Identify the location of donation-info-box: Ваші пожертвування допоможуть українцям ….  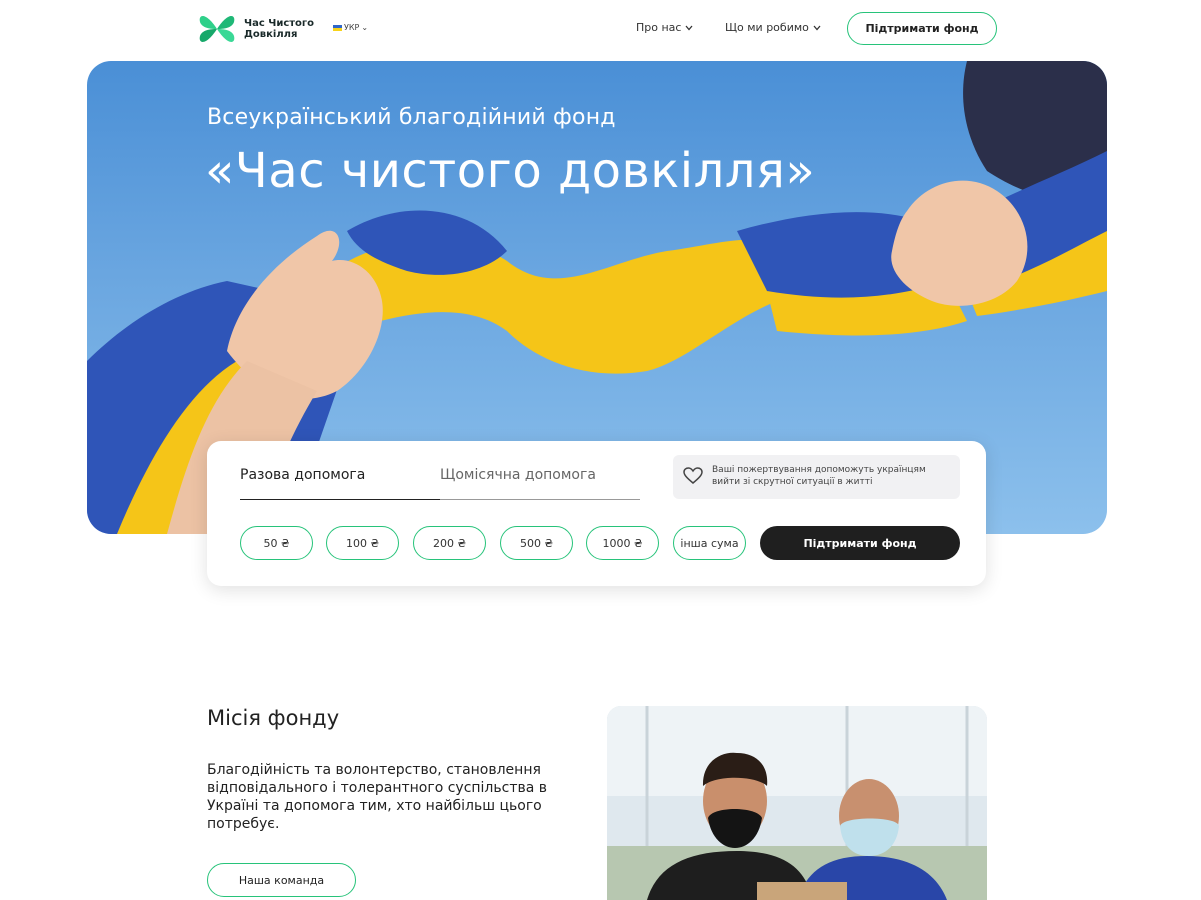
(816, 477).